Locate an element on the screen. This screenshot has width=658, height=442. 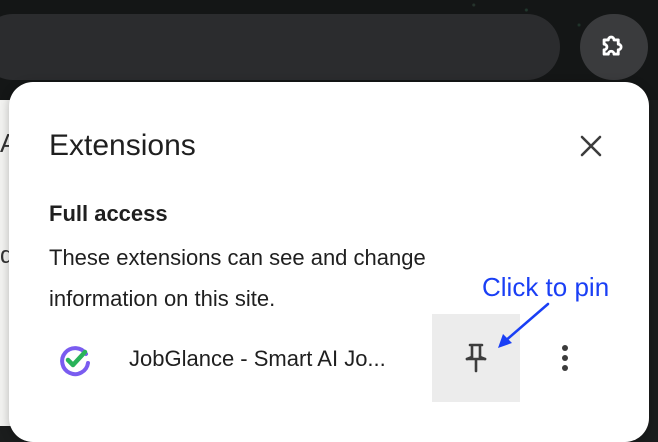
annotation-arrow-icon is located at coordinates (524, 325).